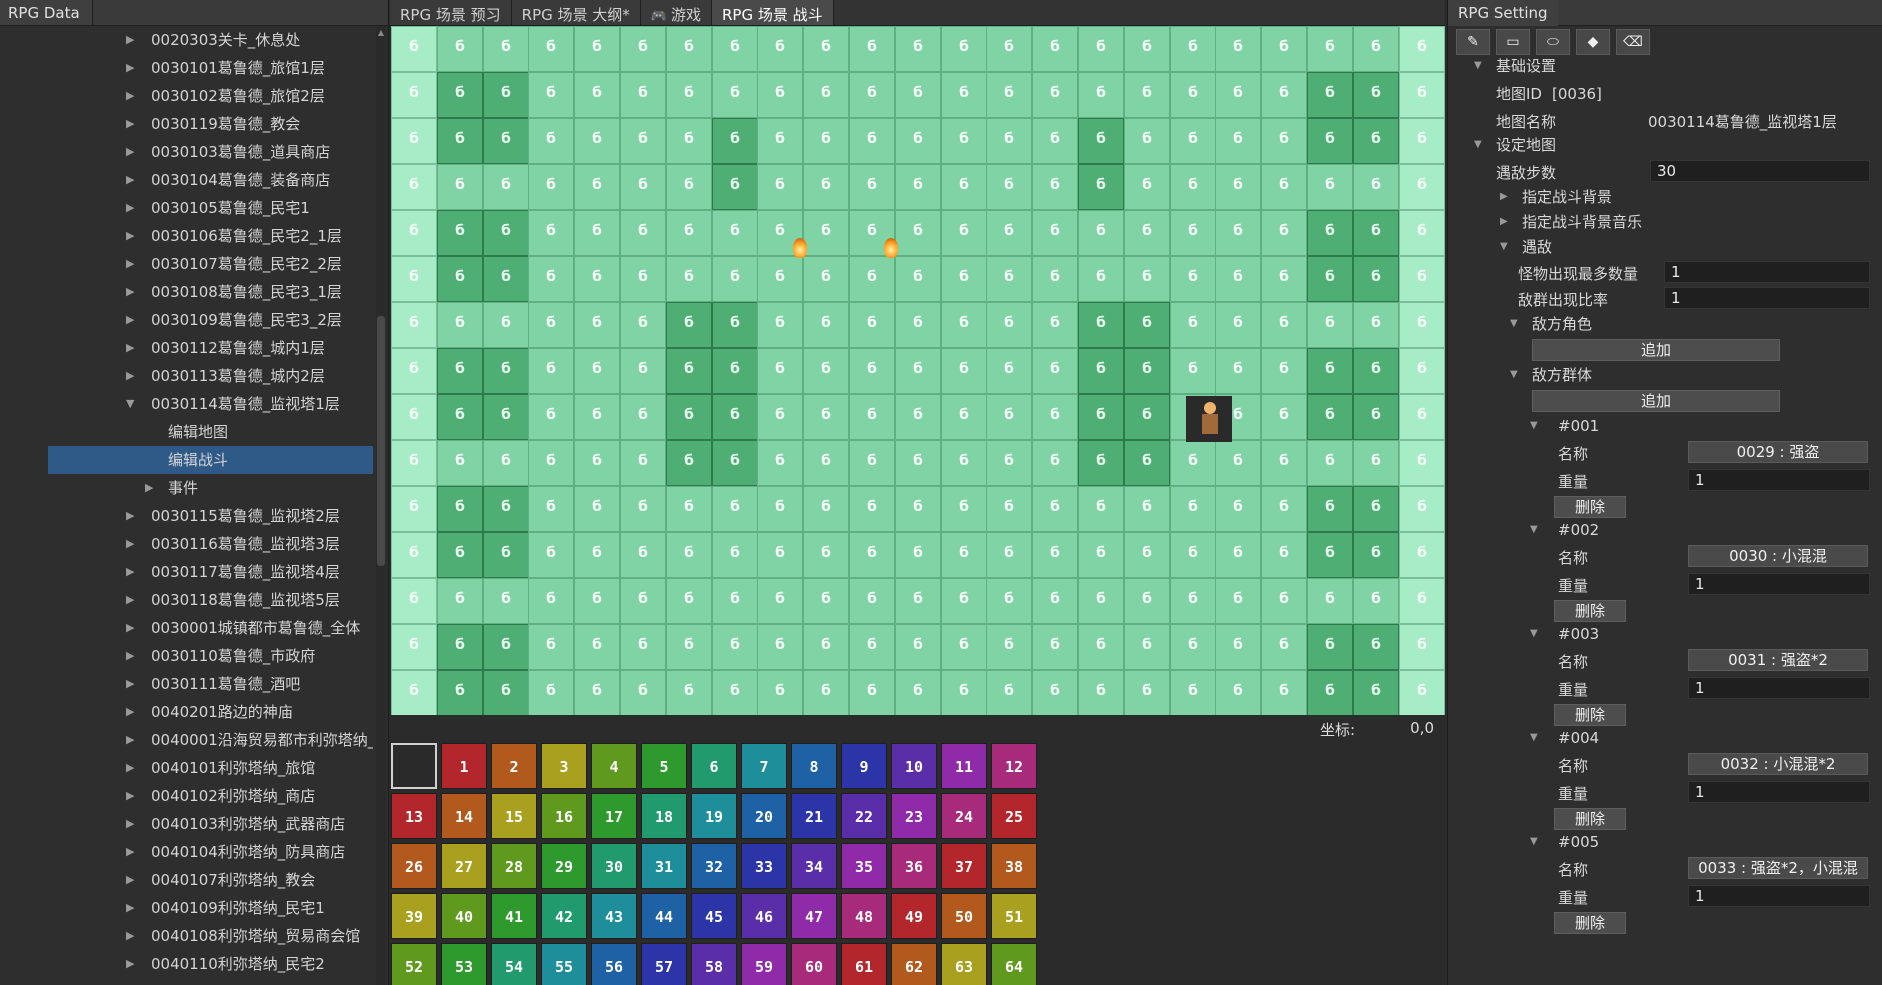 This screenshot has width=1882, height=985. I want to click on palette-region: 44, so click(664, 916).